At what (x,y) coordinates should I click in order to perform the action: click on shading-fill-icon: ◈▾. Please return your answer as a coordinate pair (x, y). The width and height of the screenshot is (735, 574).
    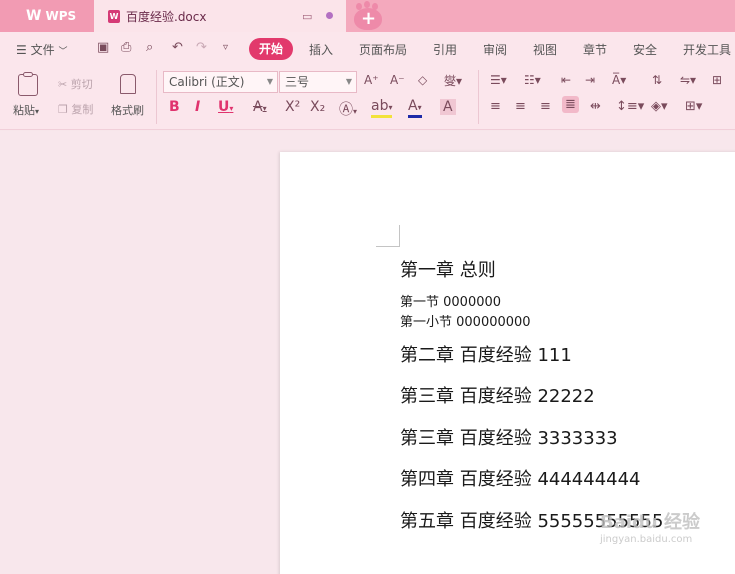
    Looking at the image, I should click on (659, 106).